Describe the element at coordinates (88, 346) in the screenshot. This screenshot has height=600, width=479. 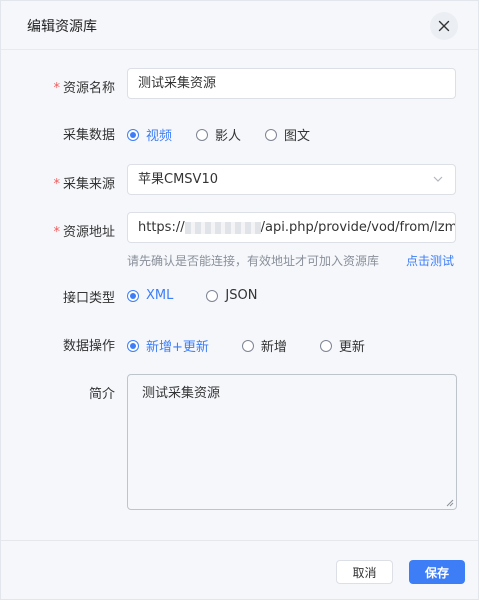
I see `data-op-label: 数据操作` at that location.